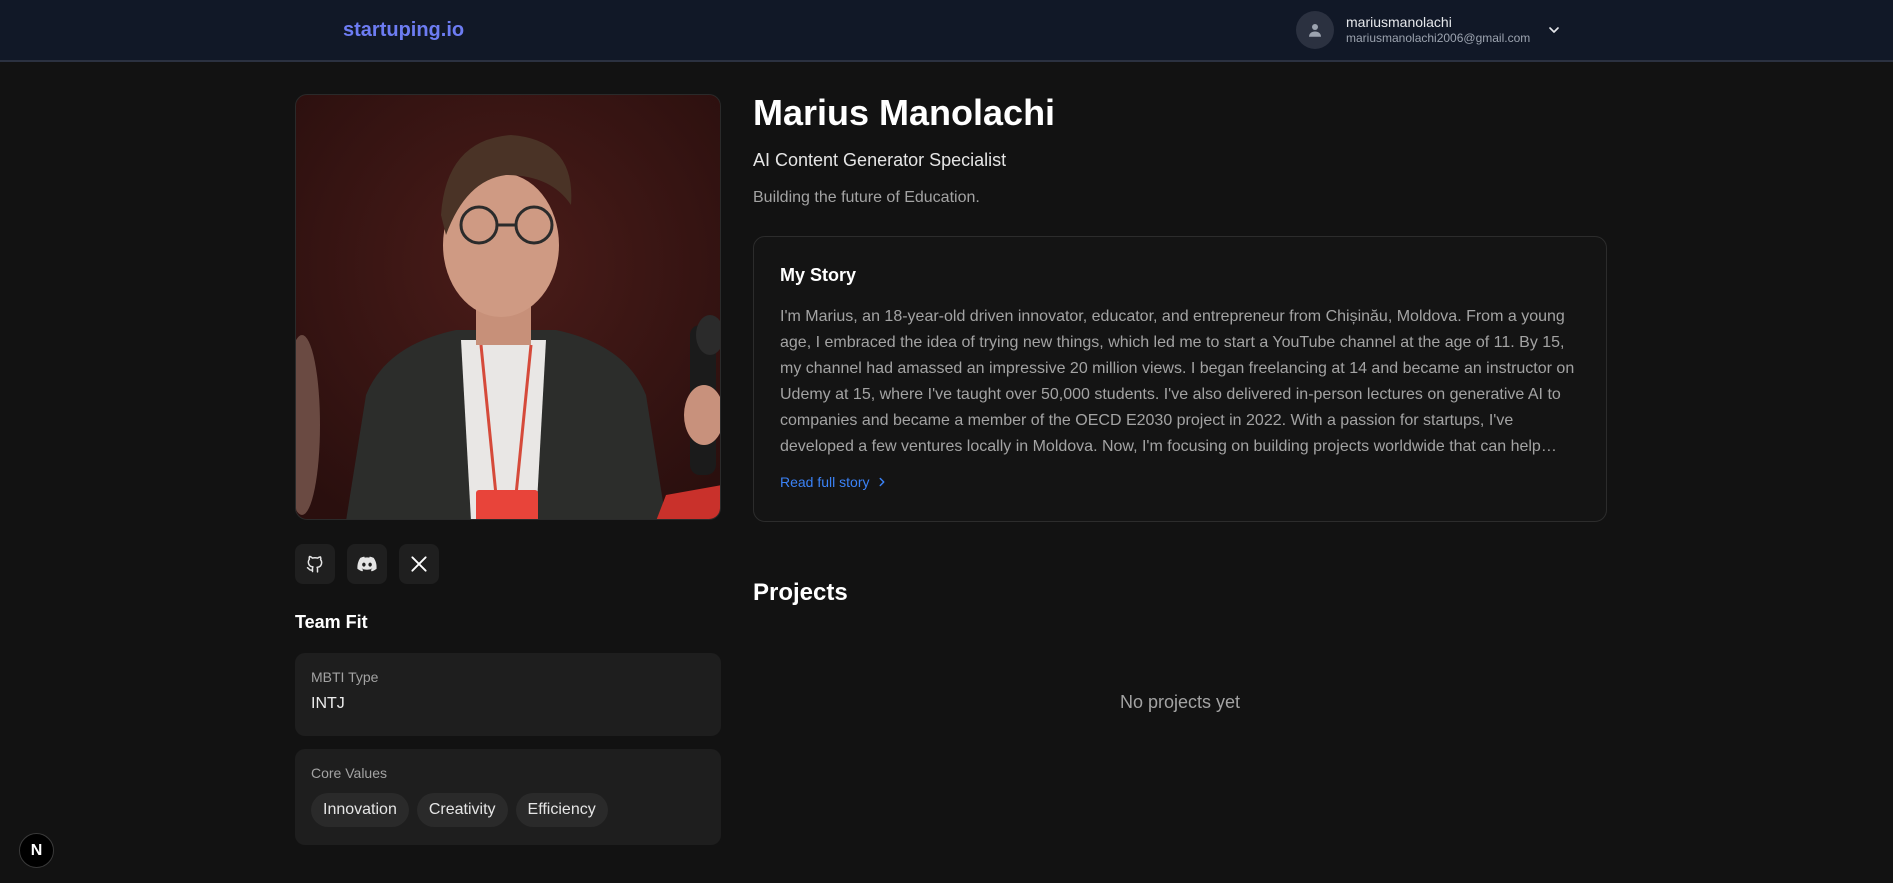 The height and width of the screenshot is (883, 1893). I want to click on mbti-card: MBTI Type INTJ, so click(508, 694).